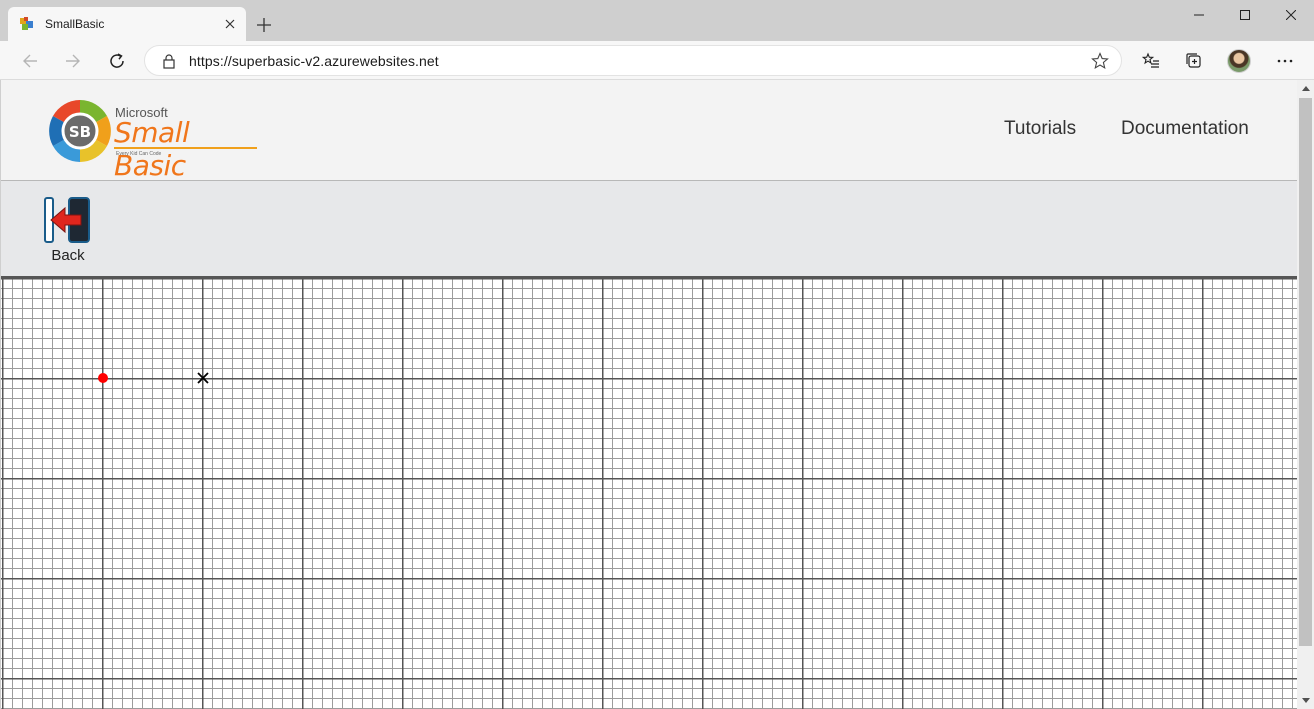  I want to click on lock-icon, so click(169, 61).